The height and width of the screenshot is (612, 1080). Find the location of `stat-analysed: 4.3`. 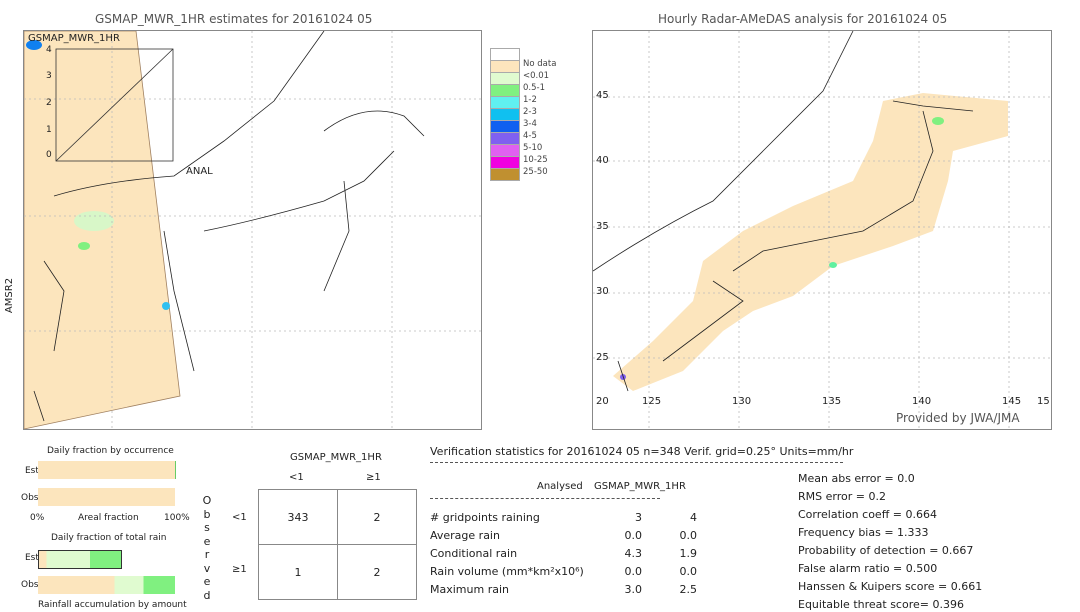

stat-analysed: 4.3 is located at coordinates (633, 553).